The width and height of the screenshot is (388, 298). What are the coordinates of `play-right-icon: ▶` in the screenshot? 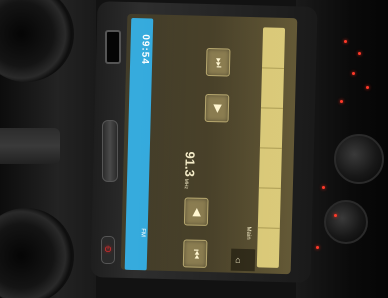 It's located at (217, 108).